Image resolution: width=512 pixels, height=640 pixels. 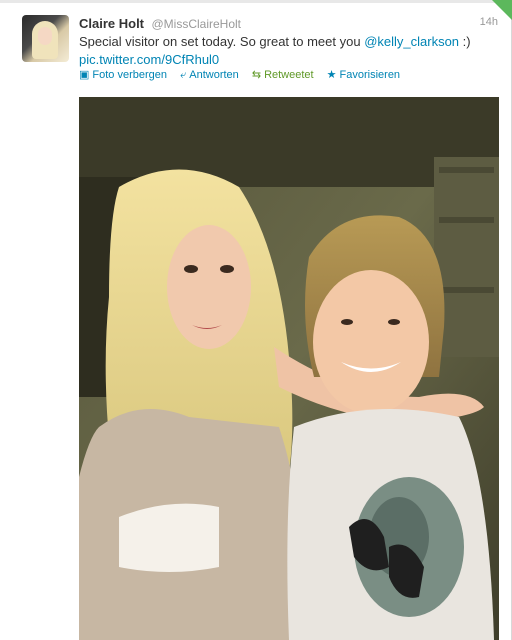 What do you see at coordinates (111, 23) in the screenshot?
I see `author-name: Claire Holt` at bounding box center [111, 23].